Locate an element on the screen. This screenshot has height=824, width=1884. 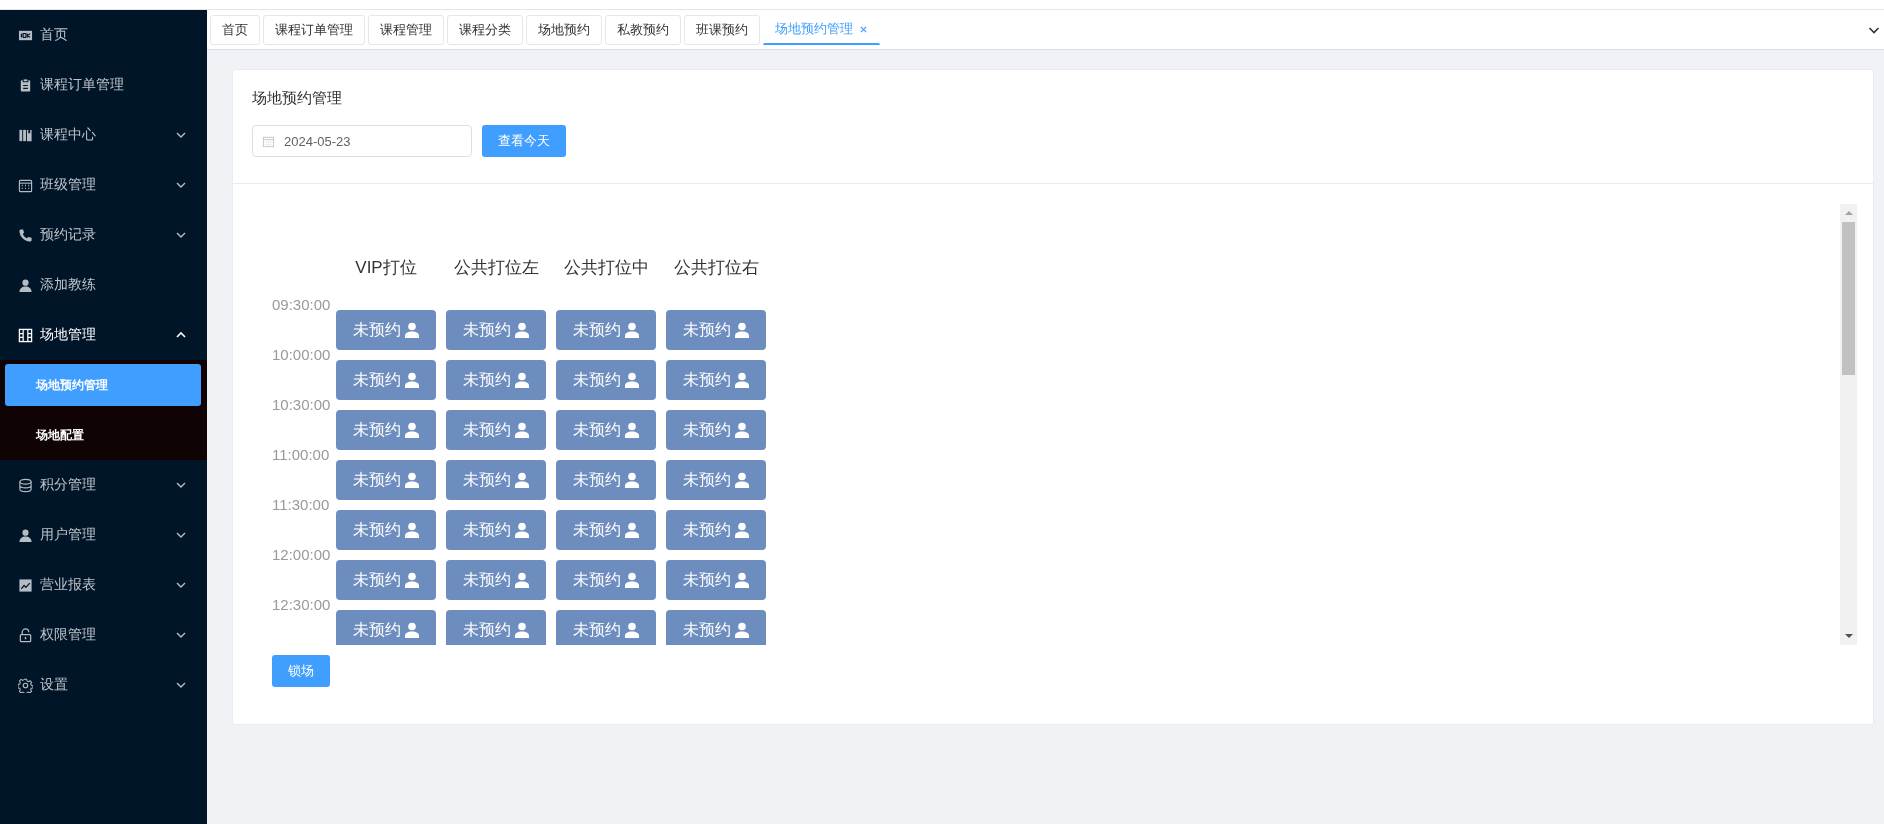
column-header: 公共打位中 is located at coordinates (606, 268).